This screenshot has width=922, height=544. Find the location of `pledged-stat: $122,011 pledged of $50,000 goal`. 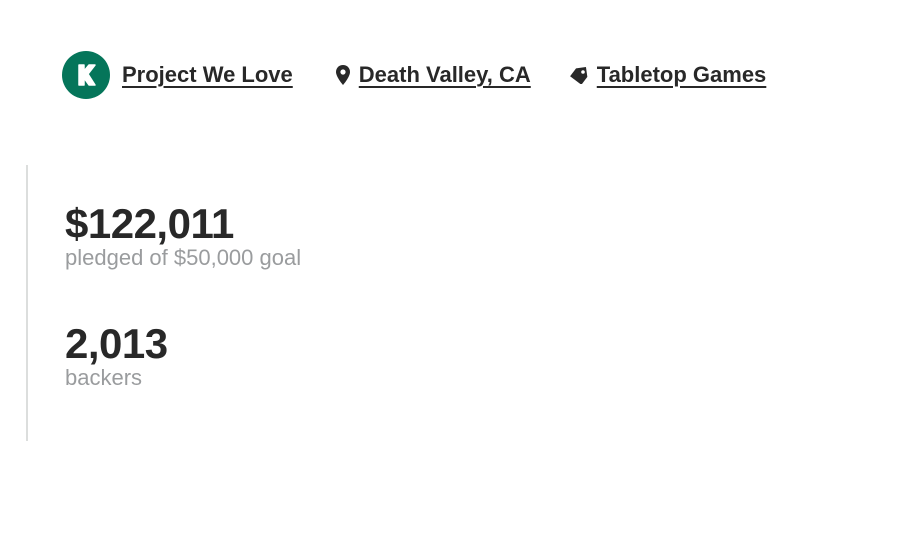

pledged-stat: $122,011 pledged of $50,000 goal is located at coordinates (183, 235).